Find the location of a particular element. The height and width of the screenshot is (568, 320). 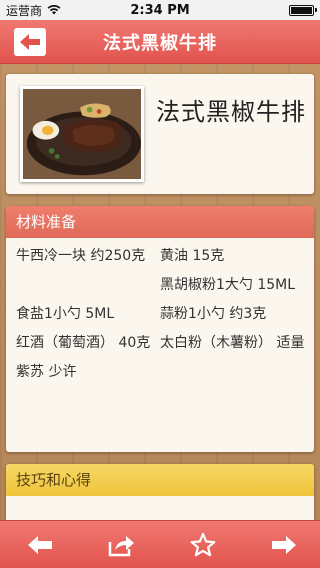

ingredient-item: 太白粉（木薯粉） 适量 is located at coordinates (232, 343).